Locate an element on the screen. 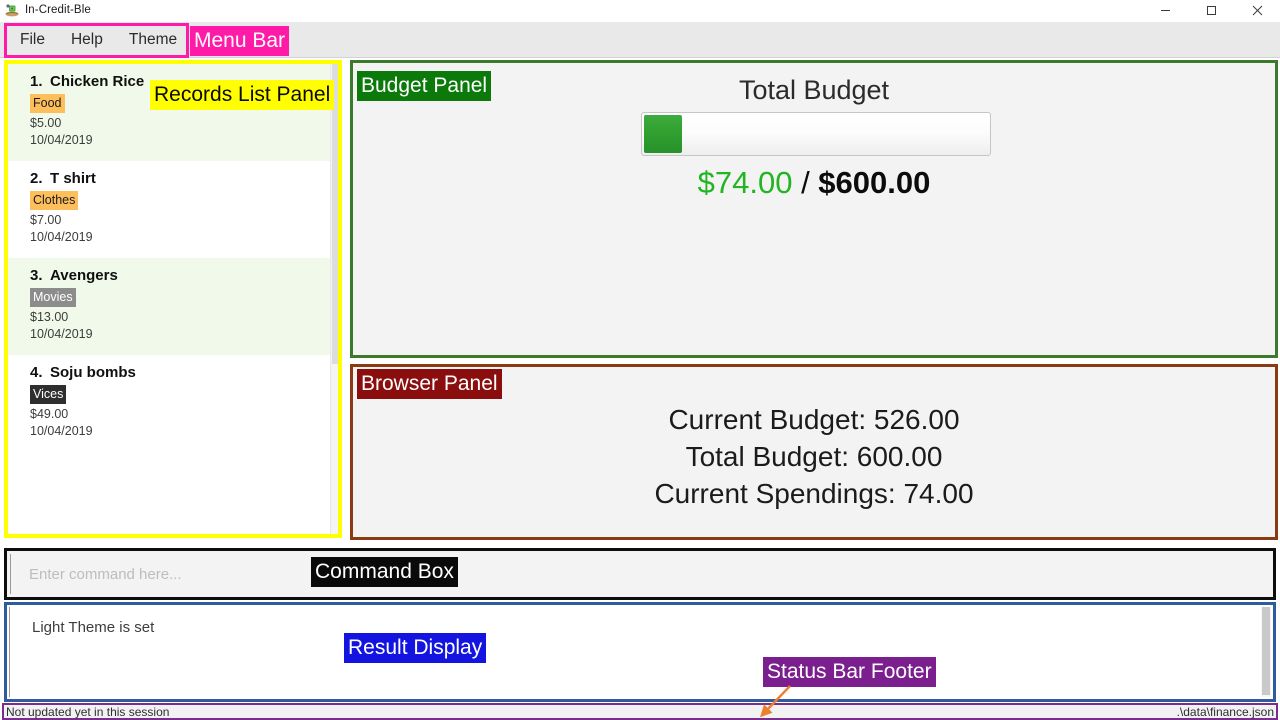 The height and width of the screenshot is (720, 1280). record-name: Chicken Rice is located at coordinates (97, 81).